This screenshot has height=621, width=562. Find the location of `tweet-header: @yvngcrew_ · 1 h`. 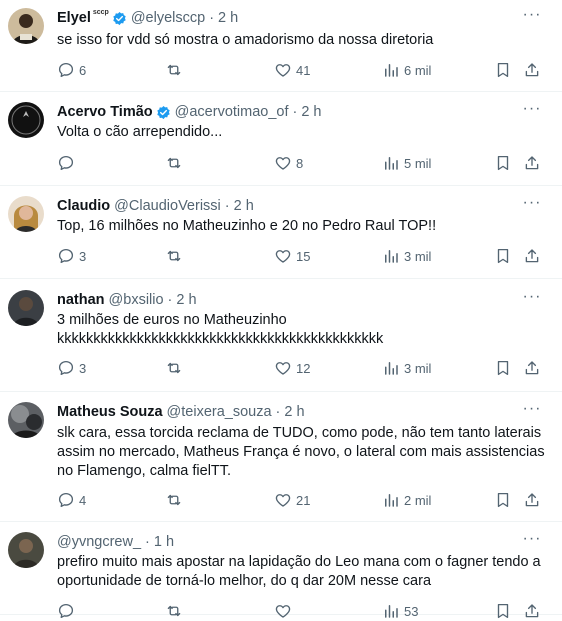

tweet-header: @yvngcrew_ · 1 h is located at coordinates (115, 542).